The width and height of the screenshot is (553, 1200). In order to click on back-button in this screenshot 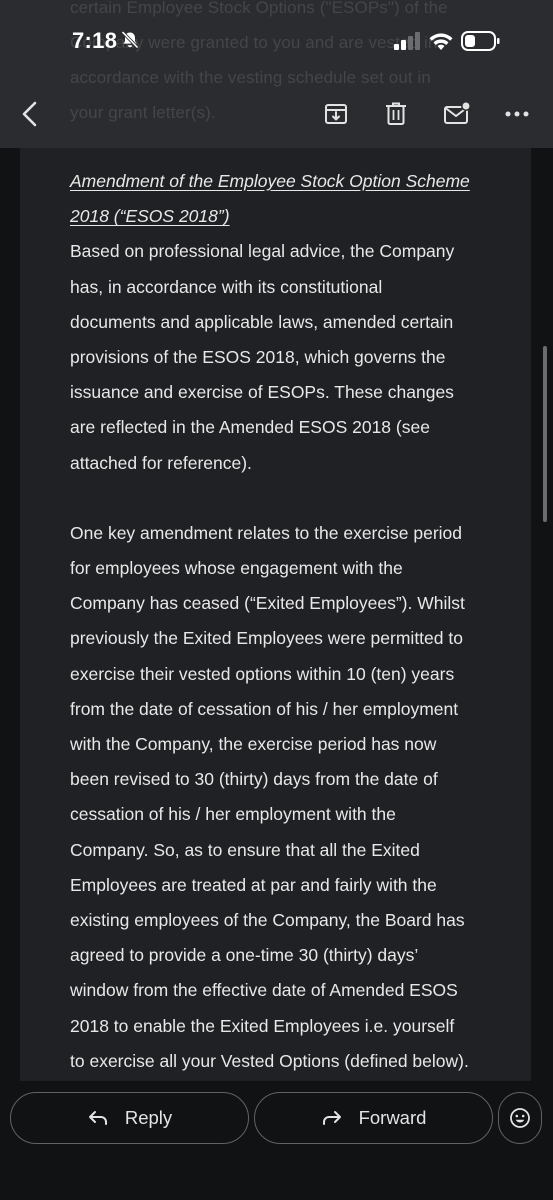, I will do `click(30, 114)`.